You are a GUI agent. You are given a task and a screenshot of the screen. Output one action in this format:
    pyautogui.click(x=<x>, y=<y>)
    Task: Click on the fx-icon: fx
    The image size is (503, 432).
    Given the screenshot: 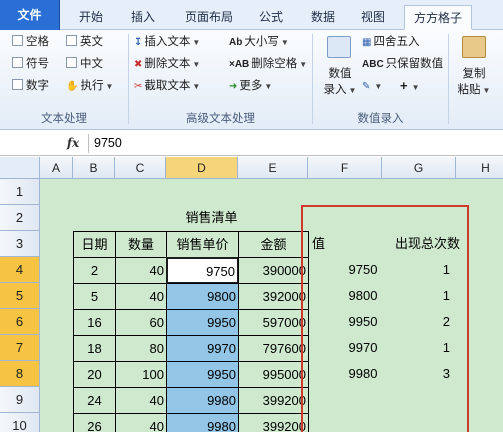 What is the action you would take?
    pyautogui.click(x=73, y=143)
    